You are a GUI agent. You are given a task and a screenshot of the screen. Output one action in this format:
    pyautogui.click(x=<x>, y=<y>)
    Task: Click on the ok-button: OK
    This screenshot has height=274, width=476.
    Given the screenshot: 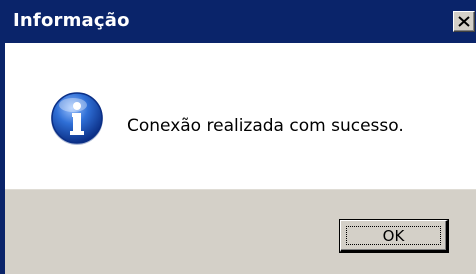 What is the action you would take?
    pyautogui.click(x=394, y=236)
    